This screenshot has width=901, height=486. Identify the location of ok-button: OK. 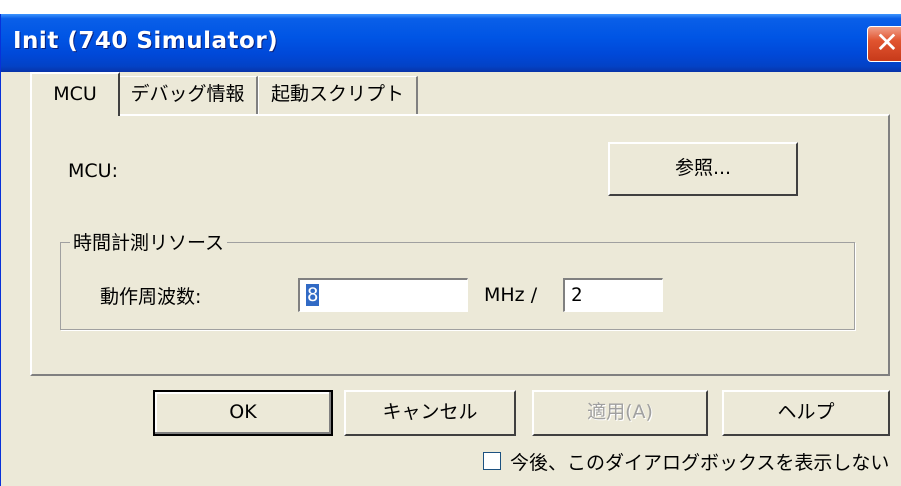
(243, 413).